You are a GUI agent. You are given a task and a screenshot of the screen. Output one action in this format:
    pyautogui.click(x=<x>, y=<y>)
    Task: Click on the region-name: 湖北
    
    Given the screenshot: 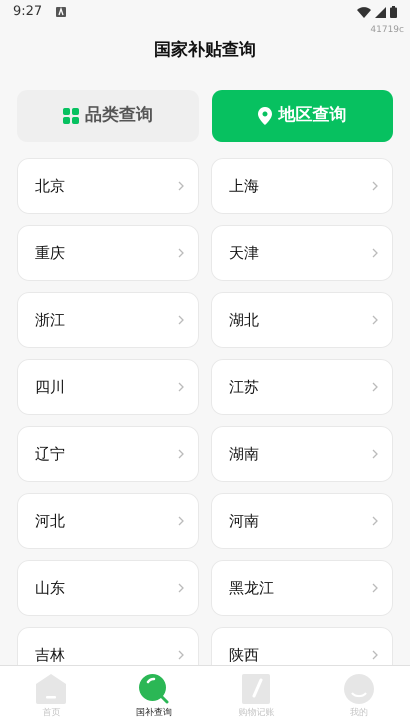 What is the action you would take?
    pyautogui.click(x=244, y=320)
    